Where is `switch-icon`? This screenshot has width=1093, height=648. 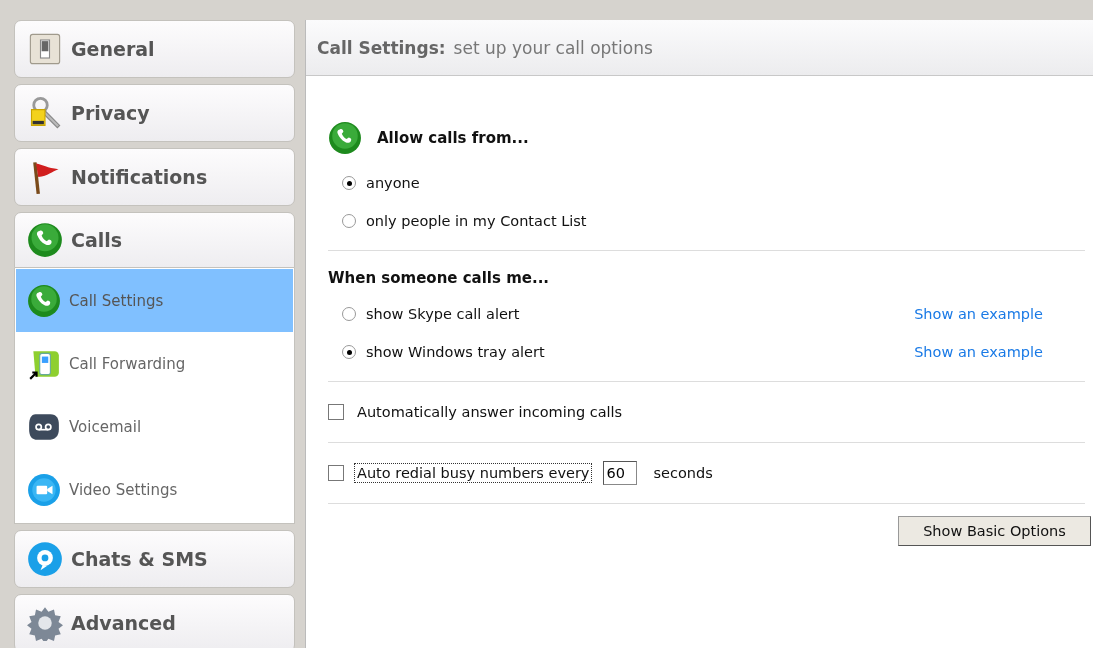 switch-icon is located at coordinates (45, 49).